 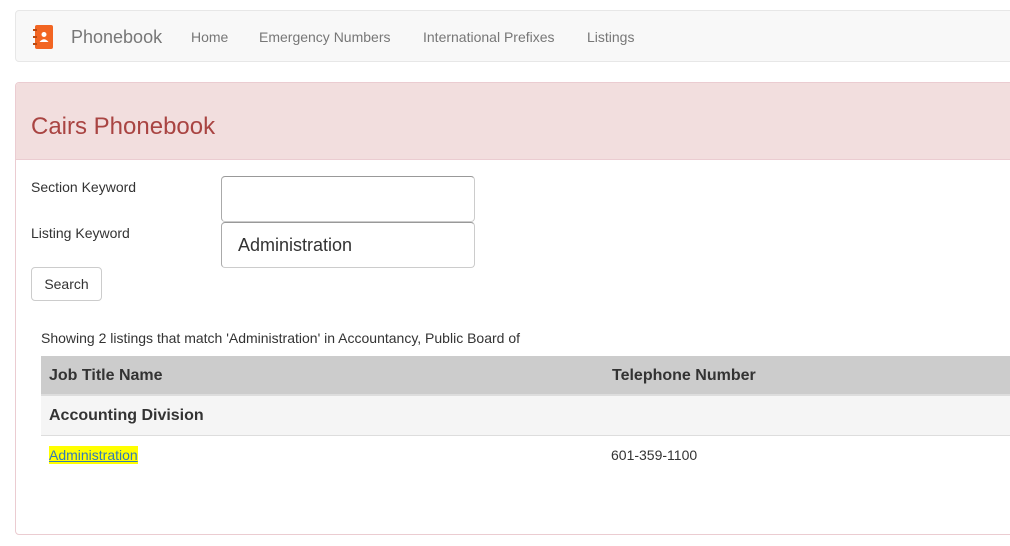 What do you see at coordinates (525, 376) in the screenshot?
I see `table-header-row: Job Title Name Telephone Number` at bounding box center [525, 376].